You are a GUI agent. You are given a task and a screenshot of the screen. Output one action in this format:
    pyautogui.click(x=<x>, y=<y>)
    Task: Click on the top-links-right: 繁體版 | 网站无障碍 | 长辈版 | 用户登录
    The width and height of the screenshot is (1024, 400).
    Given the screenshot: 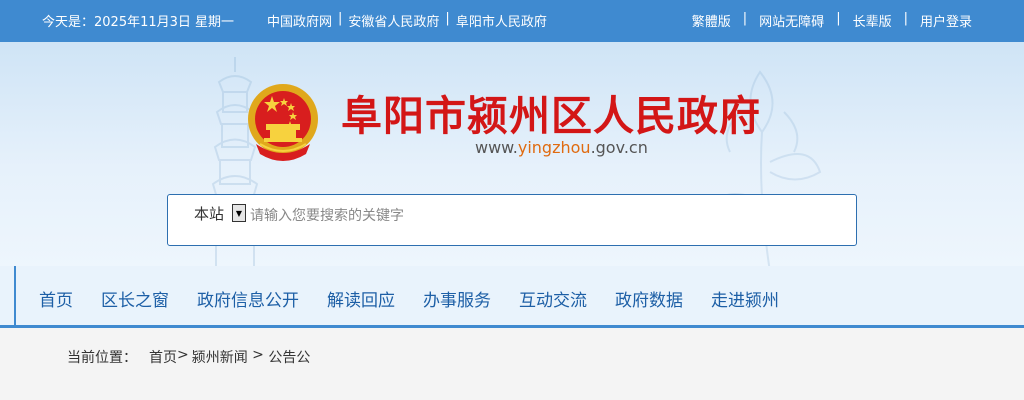 What is the action you would take?
    pyautogui.click(x=832, y=20)
    